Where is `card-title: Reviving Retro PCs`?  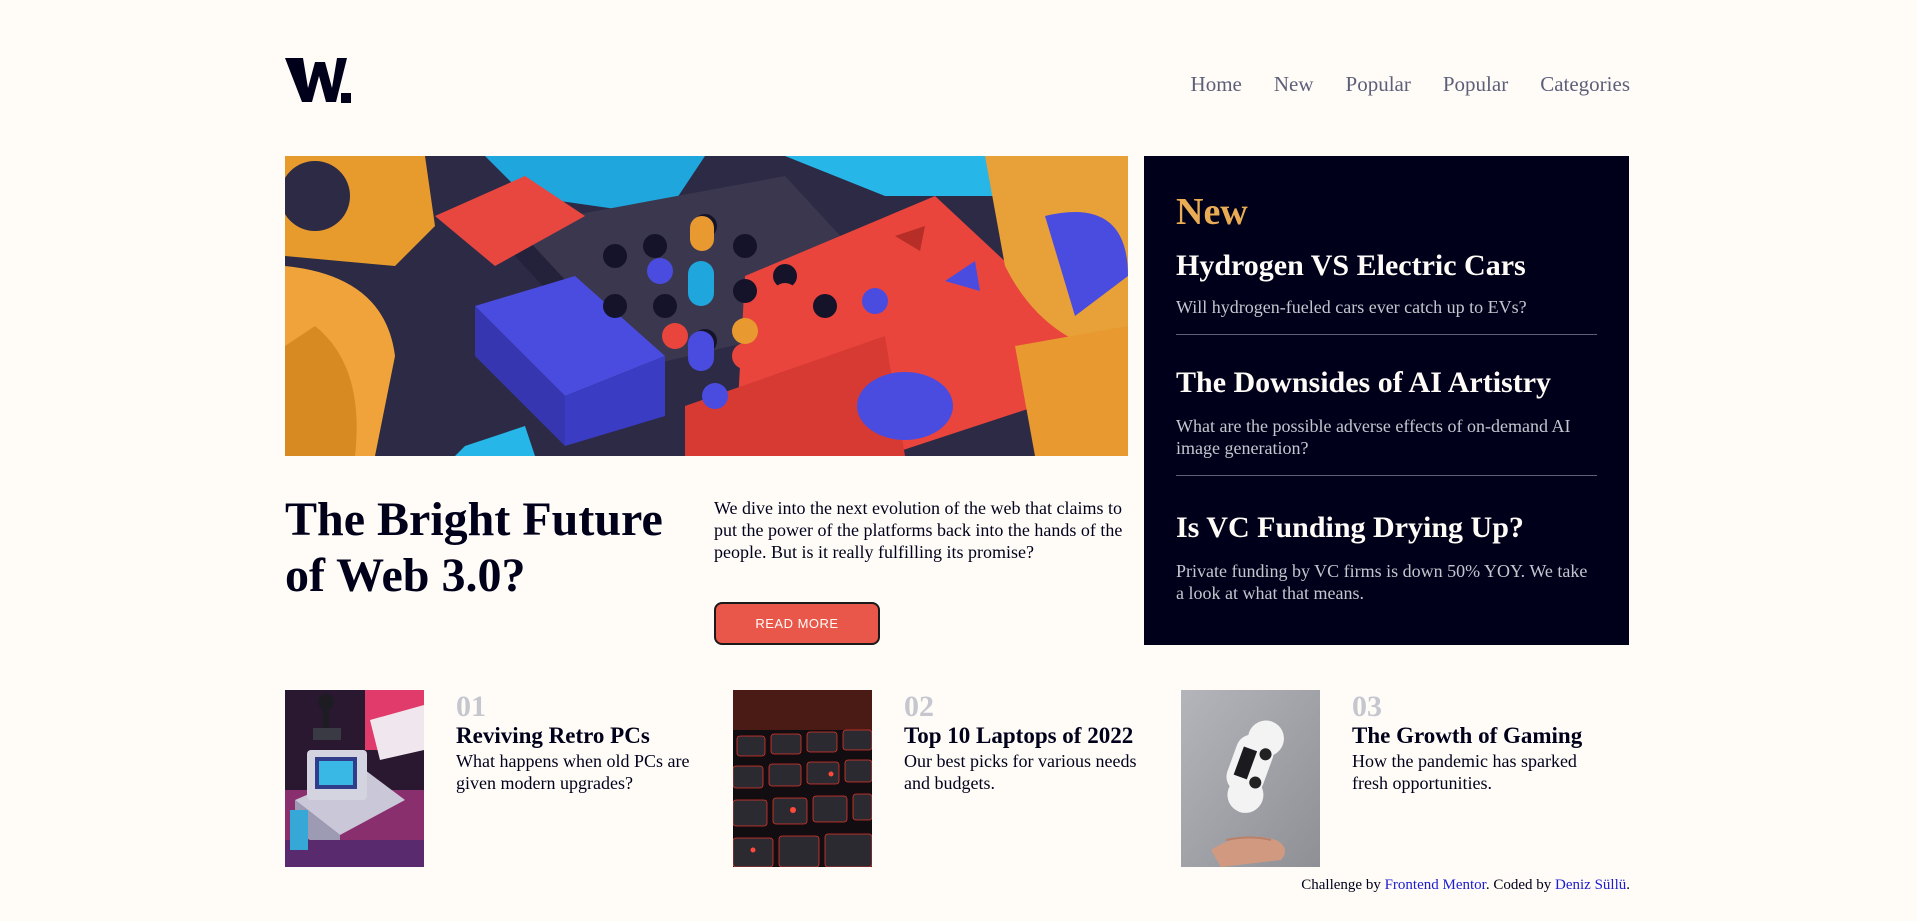 card-title: Reviving Retro PCs is located at coordinates (586, 736).